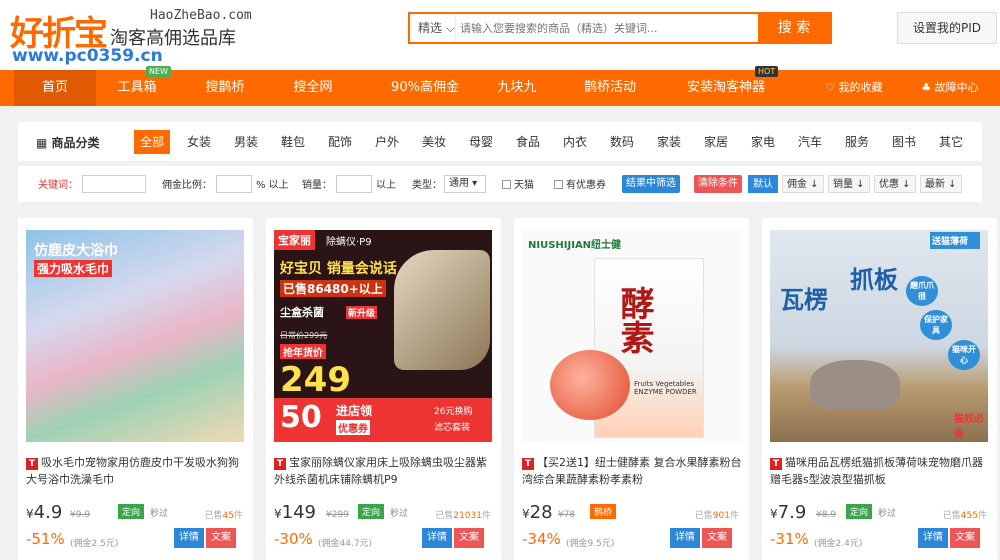 This screenshot has height=560, width=1000. What do you see at coordinates (610, 88) in the screenshot?
I see `nav-queqiao-events: 鹊桥活动` at bounding box center [610, 88].